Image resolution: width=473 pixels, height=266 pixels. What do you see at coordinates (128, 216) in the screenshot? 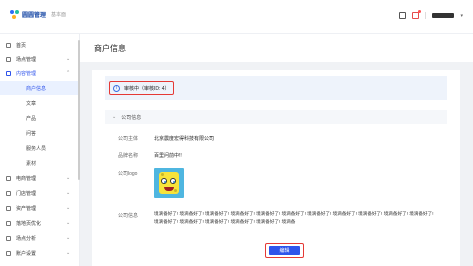
I see `company-intro-label: 公司信息` at bounding box center [128, 216].